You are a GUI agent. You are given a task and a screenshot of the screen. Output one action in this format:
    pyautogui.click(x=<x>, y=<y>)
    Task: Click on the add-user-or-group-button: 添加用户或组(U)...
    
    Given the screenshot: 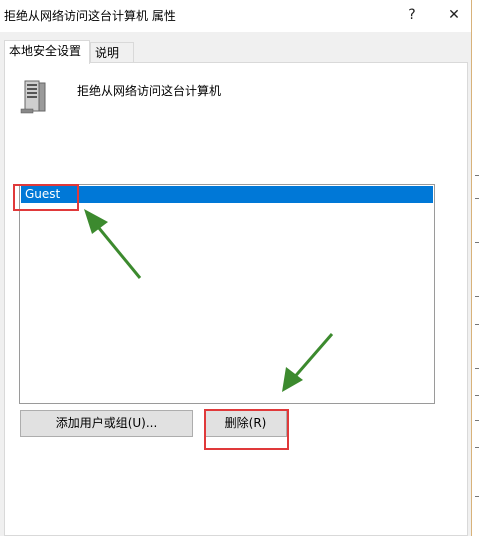 What is the action you would take?
    pyautogui.click(x=106, y=423)
    